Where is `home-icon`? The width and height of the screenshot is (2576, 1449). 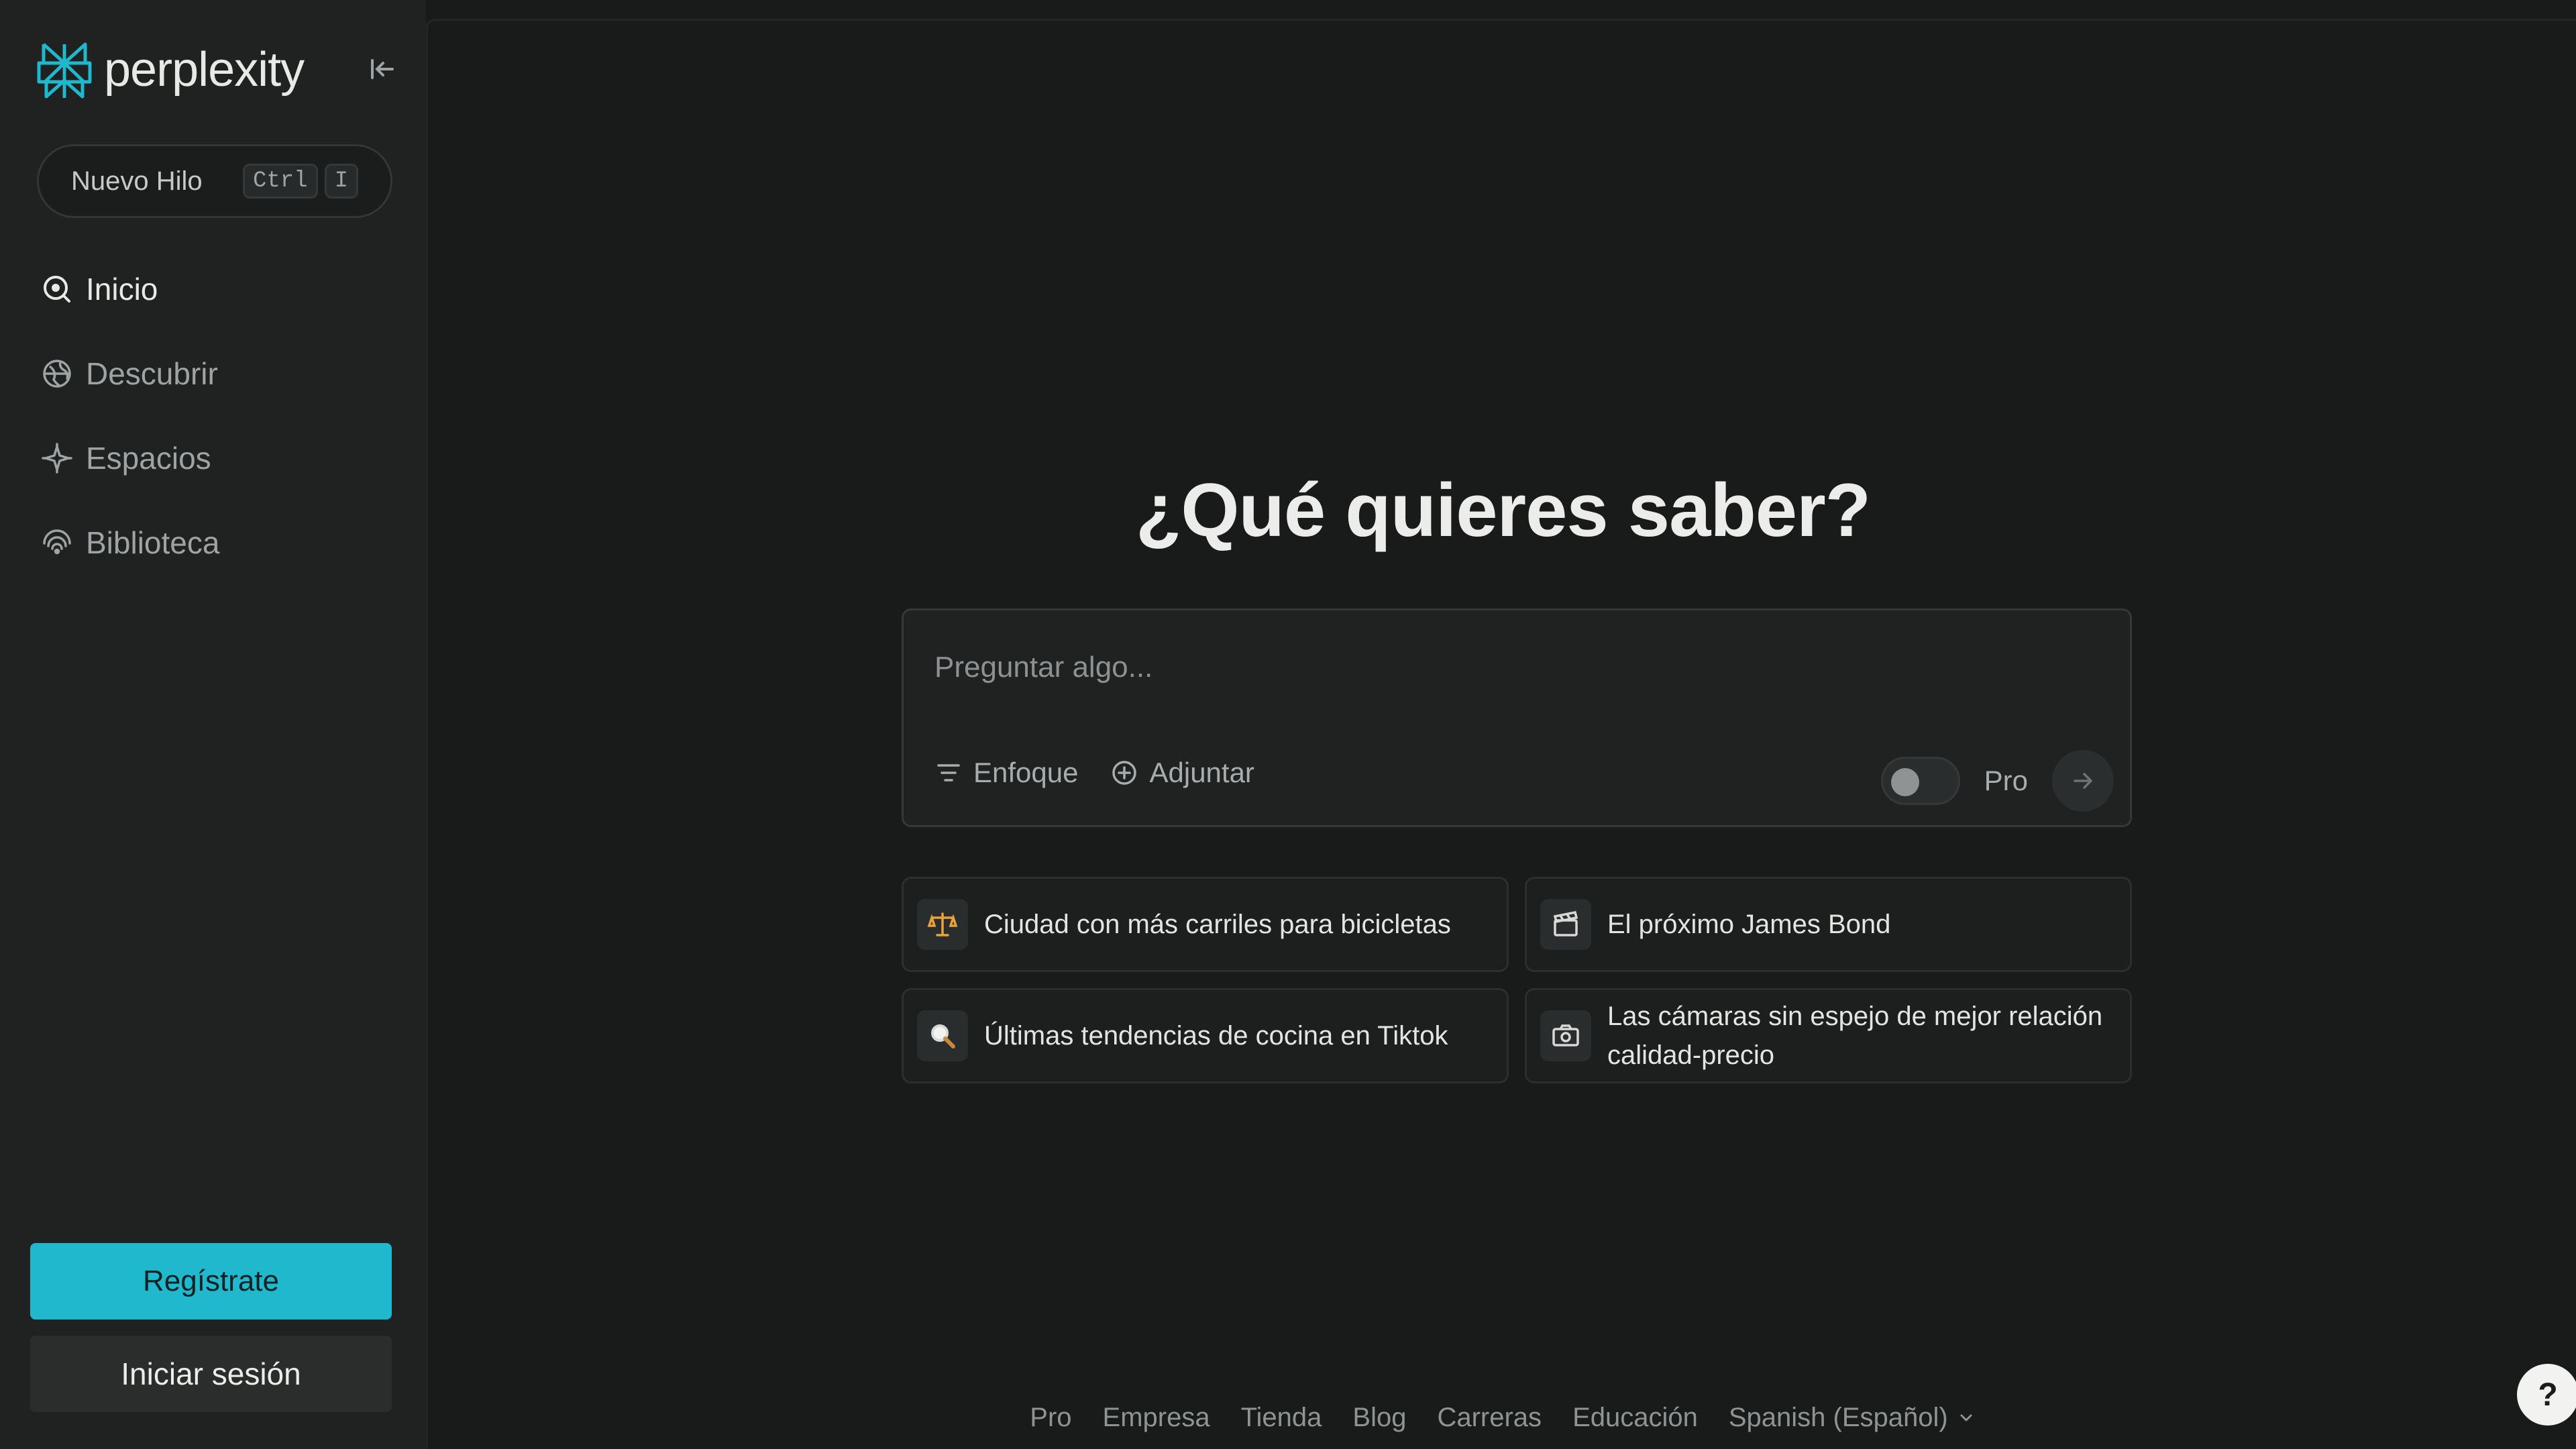 home-icon is located at coordinates (57, 289).